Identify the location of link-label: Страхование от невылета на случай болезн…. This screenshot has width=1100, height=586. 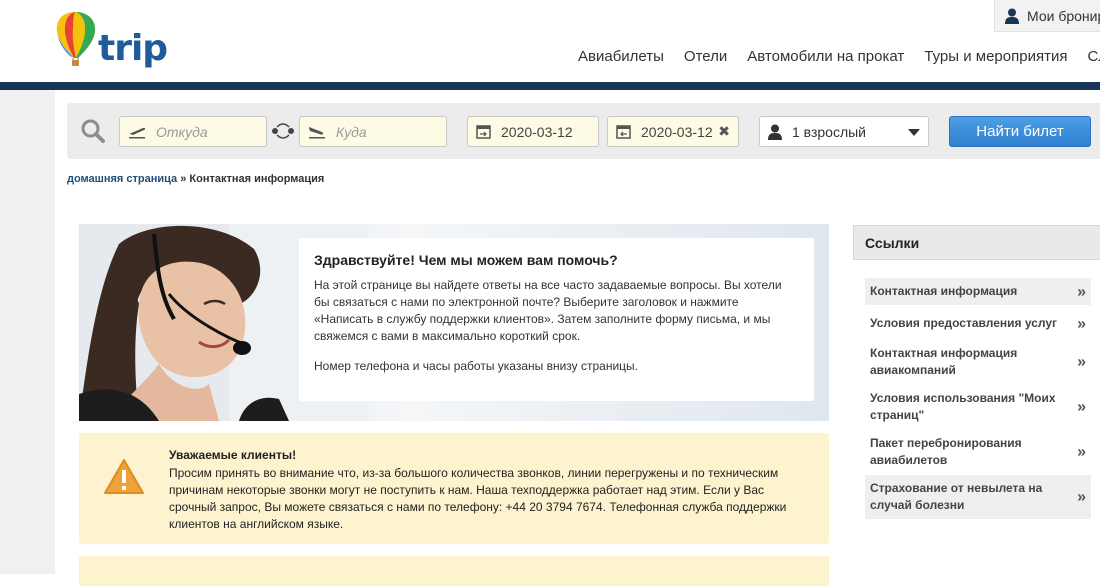
(956, 496).